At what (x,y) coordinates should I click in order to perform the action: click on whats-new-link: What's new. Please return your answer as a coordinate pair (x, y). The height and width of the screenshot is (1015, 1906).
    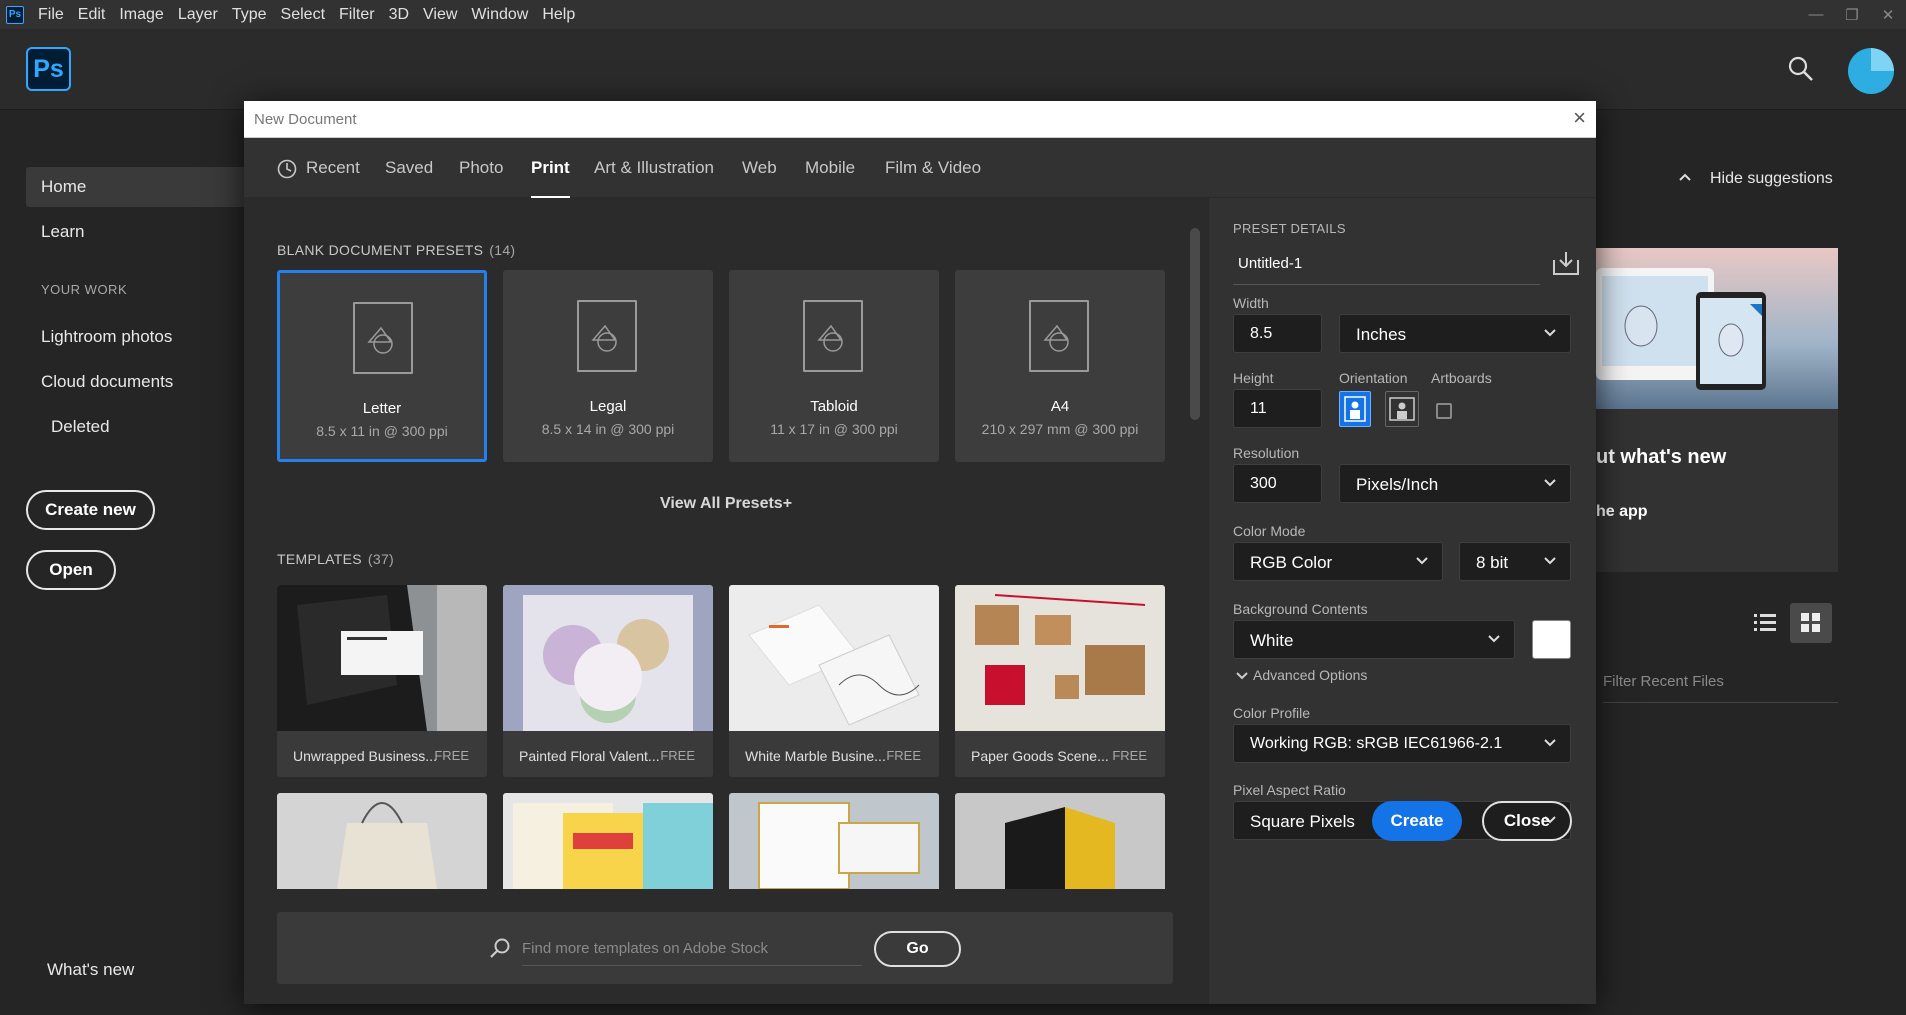
    Looking at the image, I should click on (141, 970).